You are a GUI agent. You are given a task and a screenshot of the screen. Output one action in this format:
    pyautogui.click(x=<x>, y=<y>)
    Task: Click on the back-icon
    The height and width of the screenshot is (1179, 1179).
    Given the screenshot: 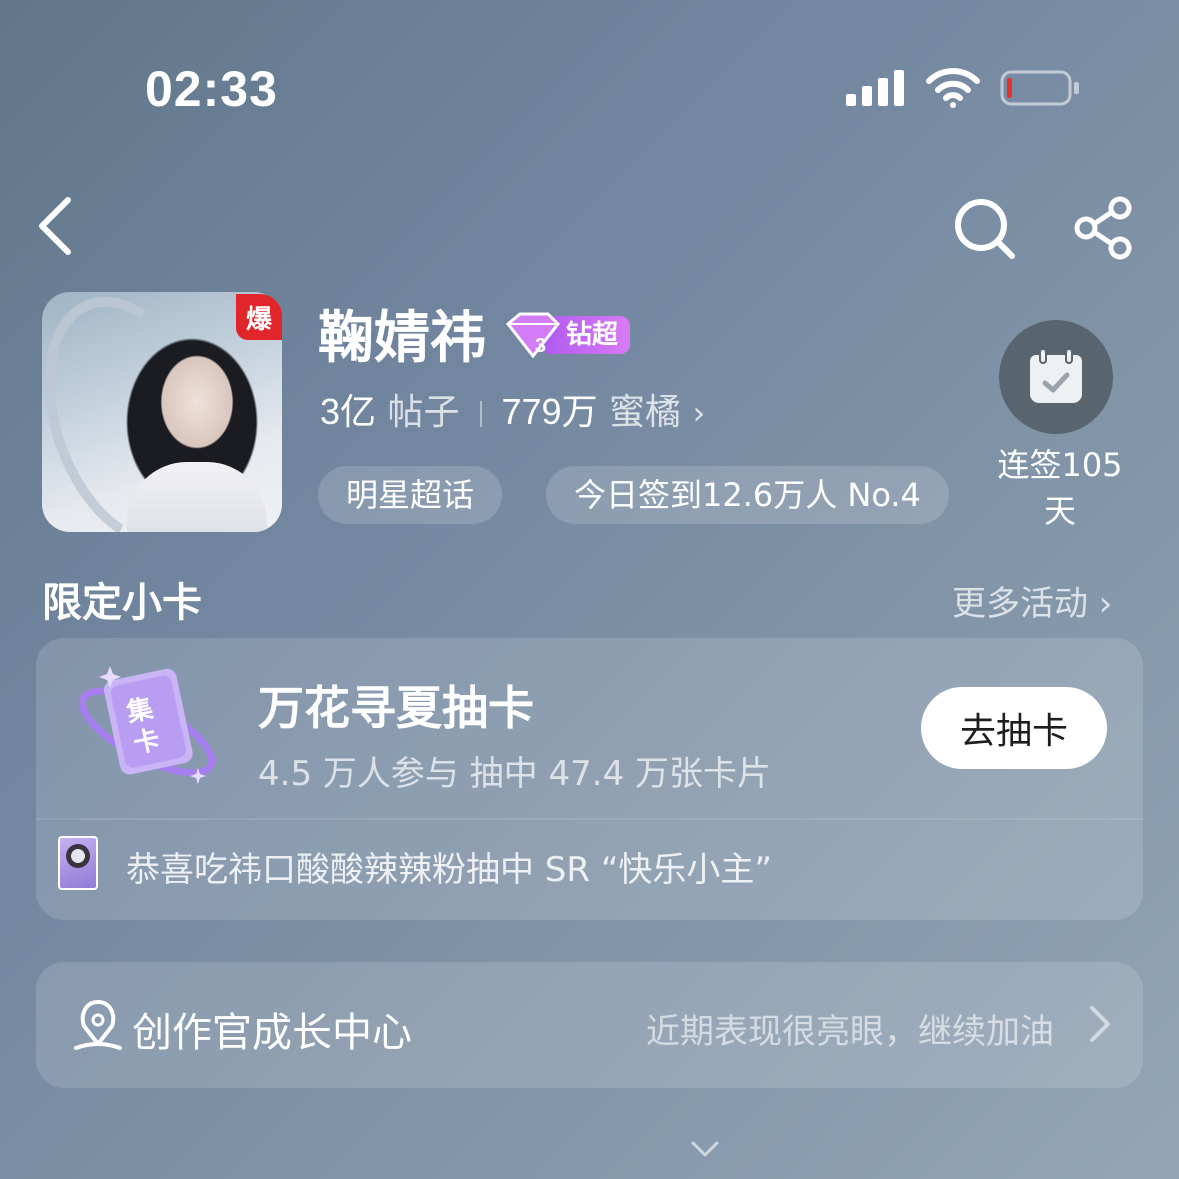 What is the action you would take?
    pyautogui.click(x=60, y=226)
    